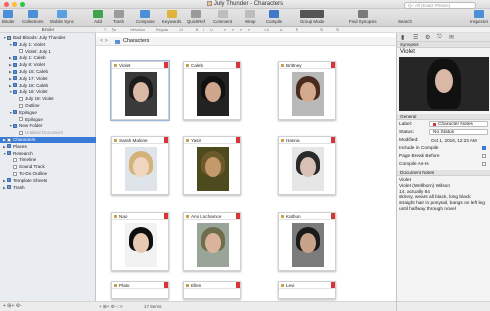 This screenshot has width=490, height=311. Describe the element at coordinates (39, 133) in the screenshot. I see `binder-item: Untitled Document` at that location.